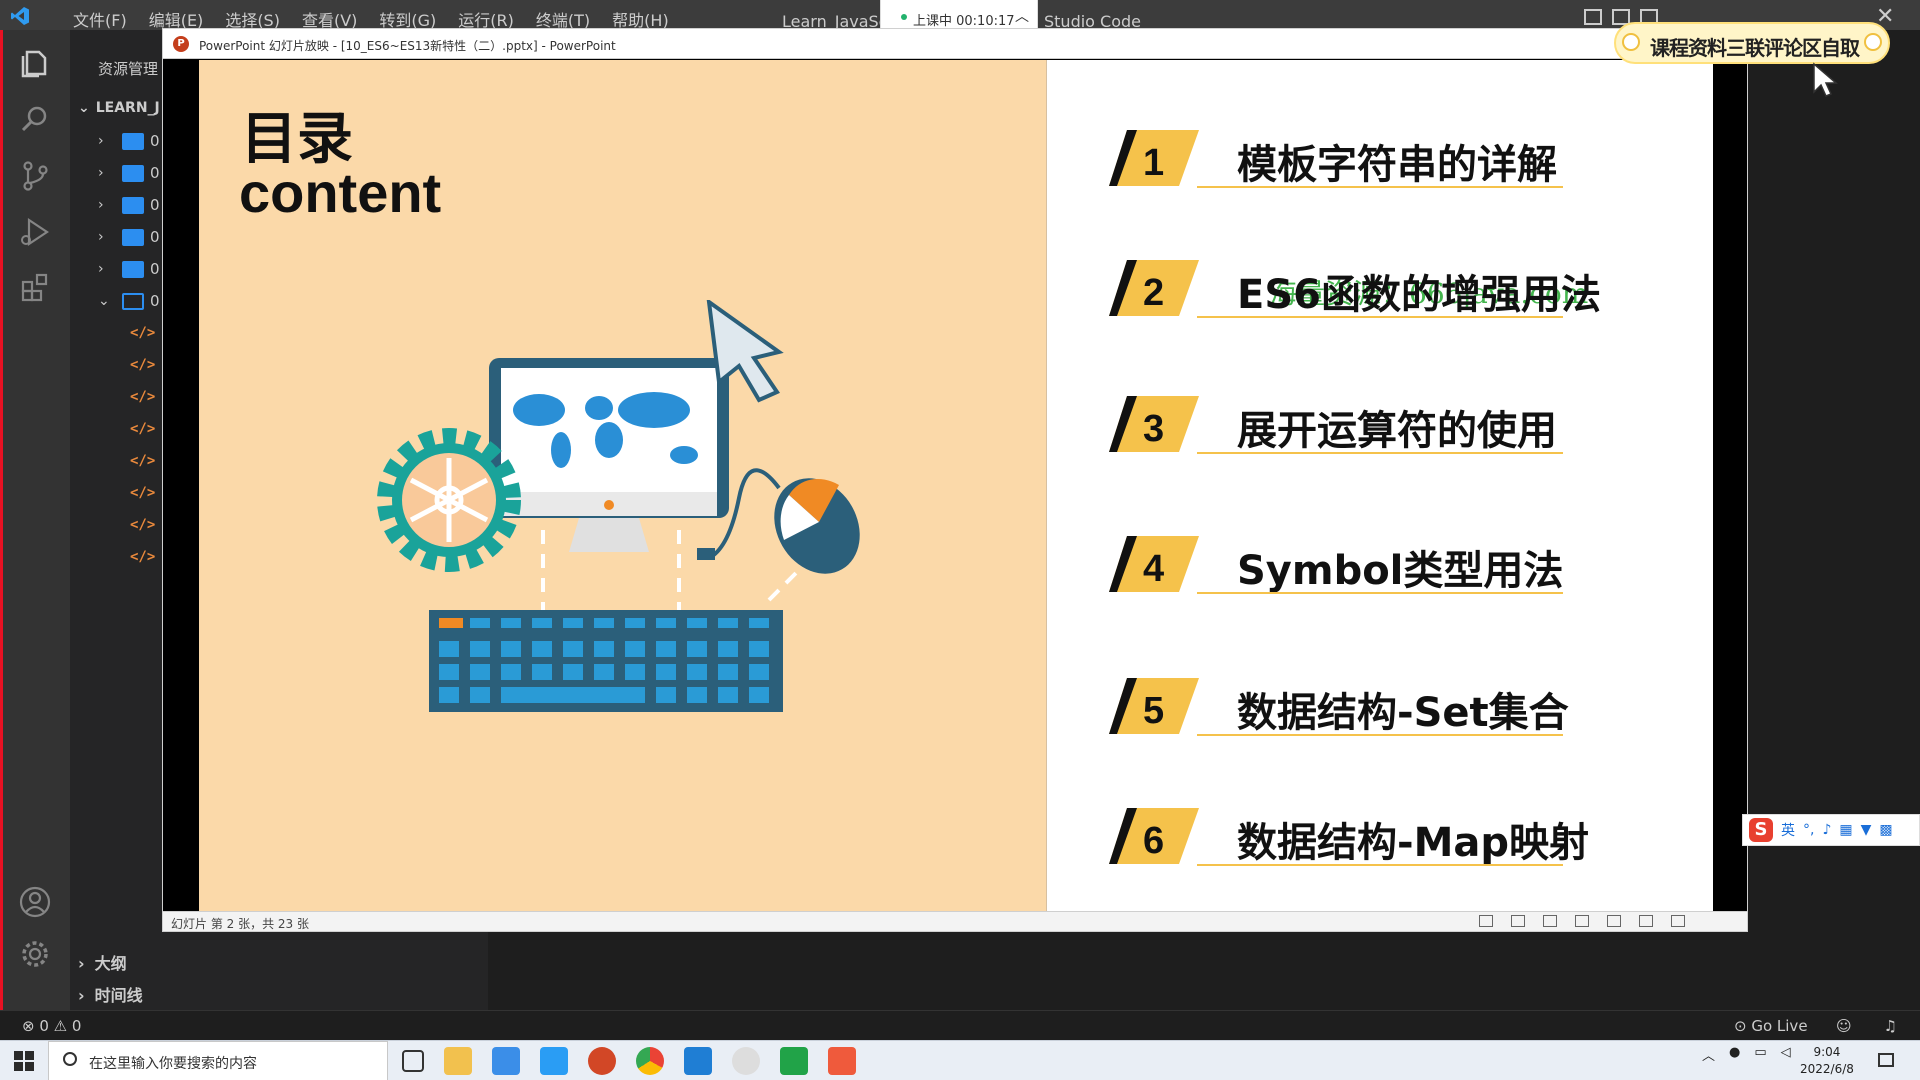  Describe the element at coordinates (1752, 43) in the screenshot. I see `promo-banner: 课程资料三联评论区自取` at that location.